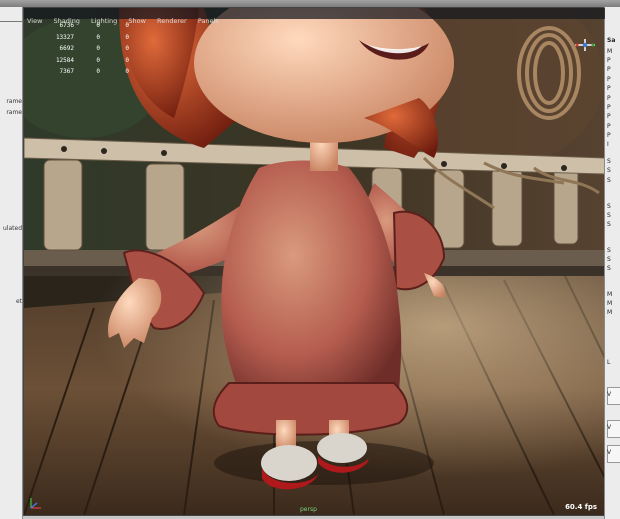 This screenshot has width=620, height=519. Describe the element at coordinates (90, 72) in the screenshot. I see `hud-row: 7367 0 0` at that location.